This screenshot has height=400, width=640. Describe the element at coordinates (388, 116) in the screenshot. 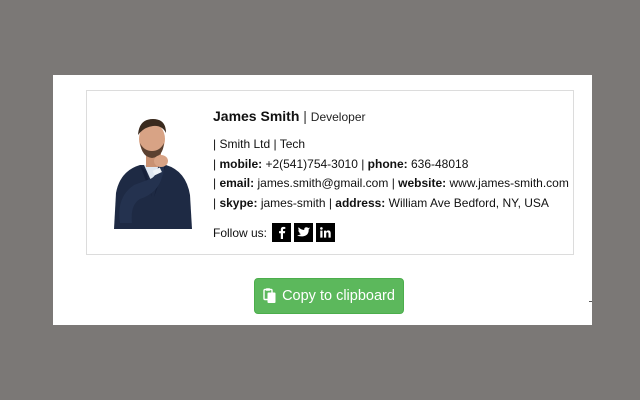

I see `name-title-line: James Smith | Developer` at that location.